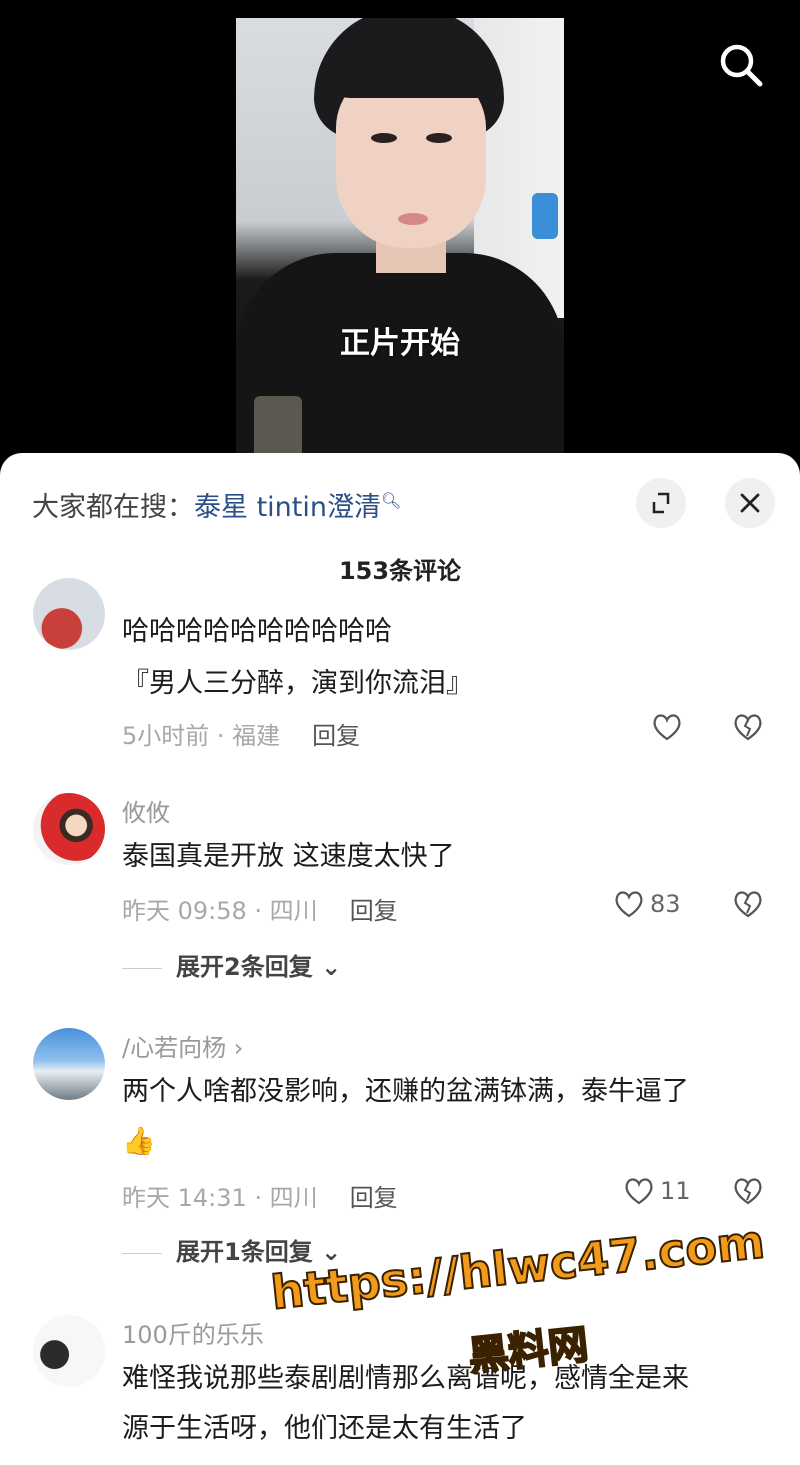 This screenshot has height=1465, width=800. What do you see at coordinates (413, 219) in the screenshot?
I see `person-lips` at bounding box center [413, 219].